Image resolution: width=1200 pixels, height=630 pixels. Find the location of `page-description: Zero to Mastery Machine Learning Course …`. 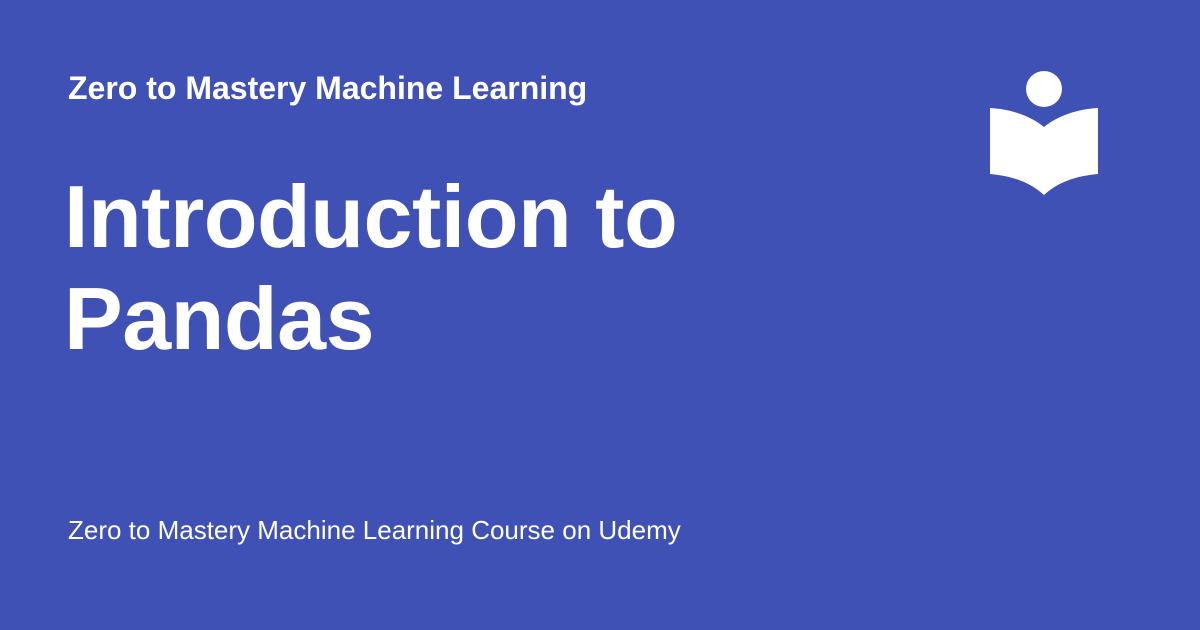

page-description: Zero to Mastery Machine Learning Course … is located at coordinates (374, 530).